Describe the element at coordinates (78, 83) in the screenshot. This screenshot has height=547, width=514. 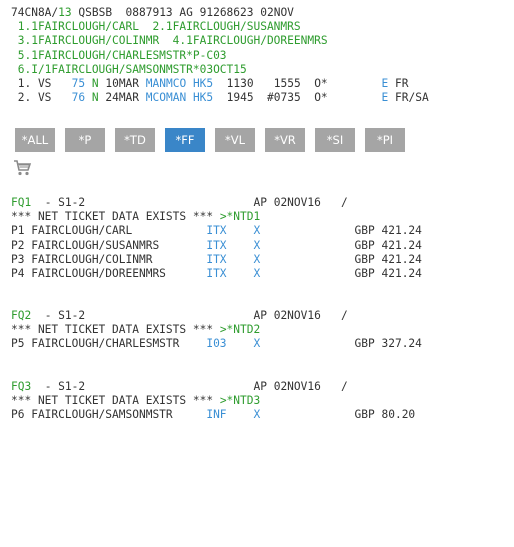
I see `flight-number: 75` at that location.